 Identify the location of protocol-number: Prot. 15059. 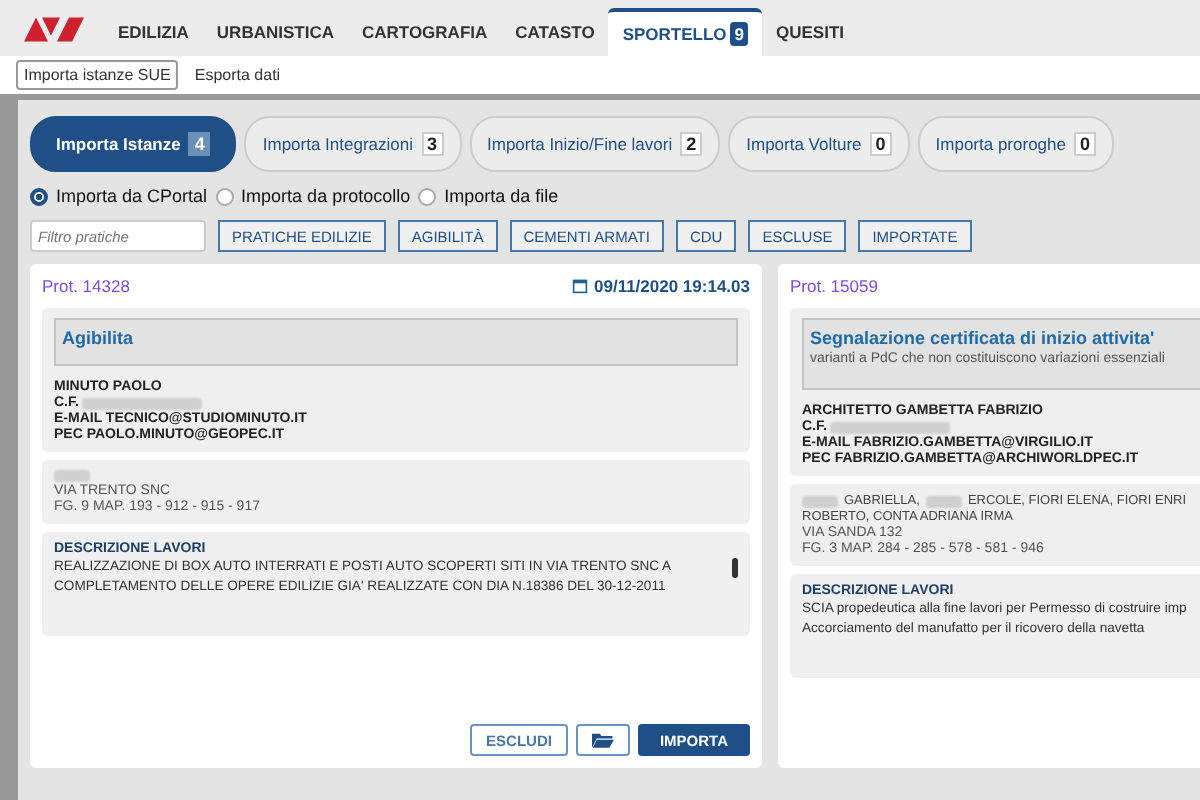
(834, 286).